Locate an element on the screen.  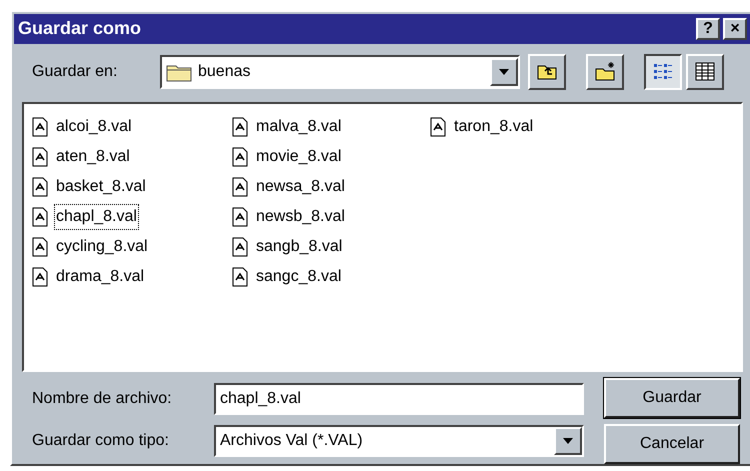
file-type-label: Guardar como tipo: is located at coordinates (101, 441).